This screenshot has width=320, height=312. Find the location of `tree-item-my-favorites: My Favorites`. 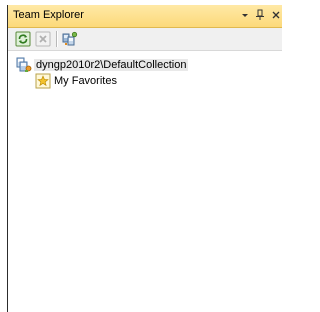

tree-item-my-favorites: My Favorites is located at coordinates (76, 81).